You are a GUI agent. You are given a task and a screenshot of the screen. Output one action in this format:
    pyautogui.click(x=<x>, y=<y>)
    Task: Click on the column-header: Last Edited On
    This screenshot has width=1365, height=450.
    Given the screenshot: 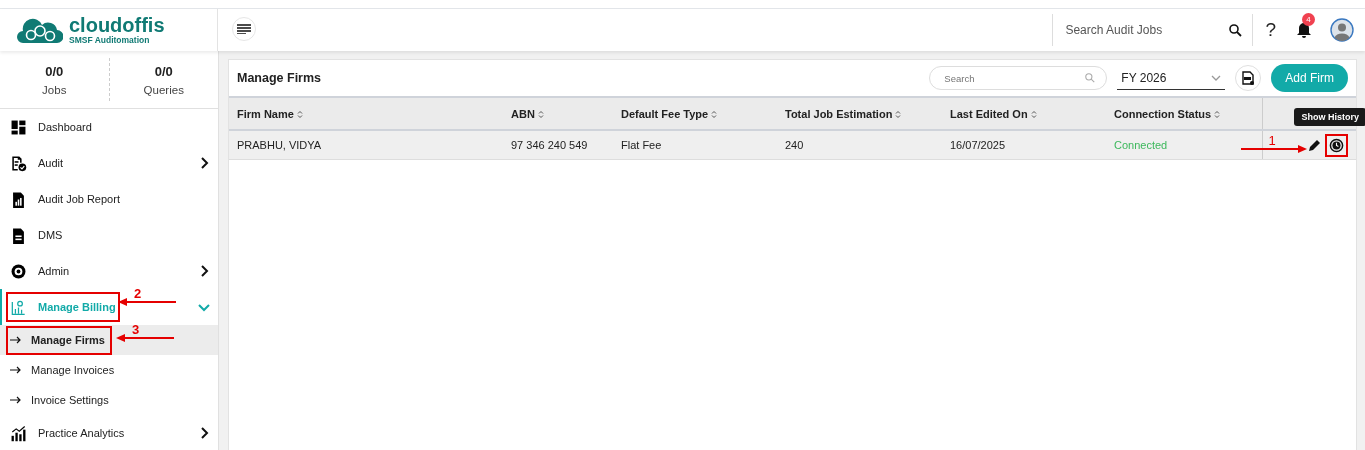 What is the action you would take?
    pyautogui.click(x=1024, y=113)
    